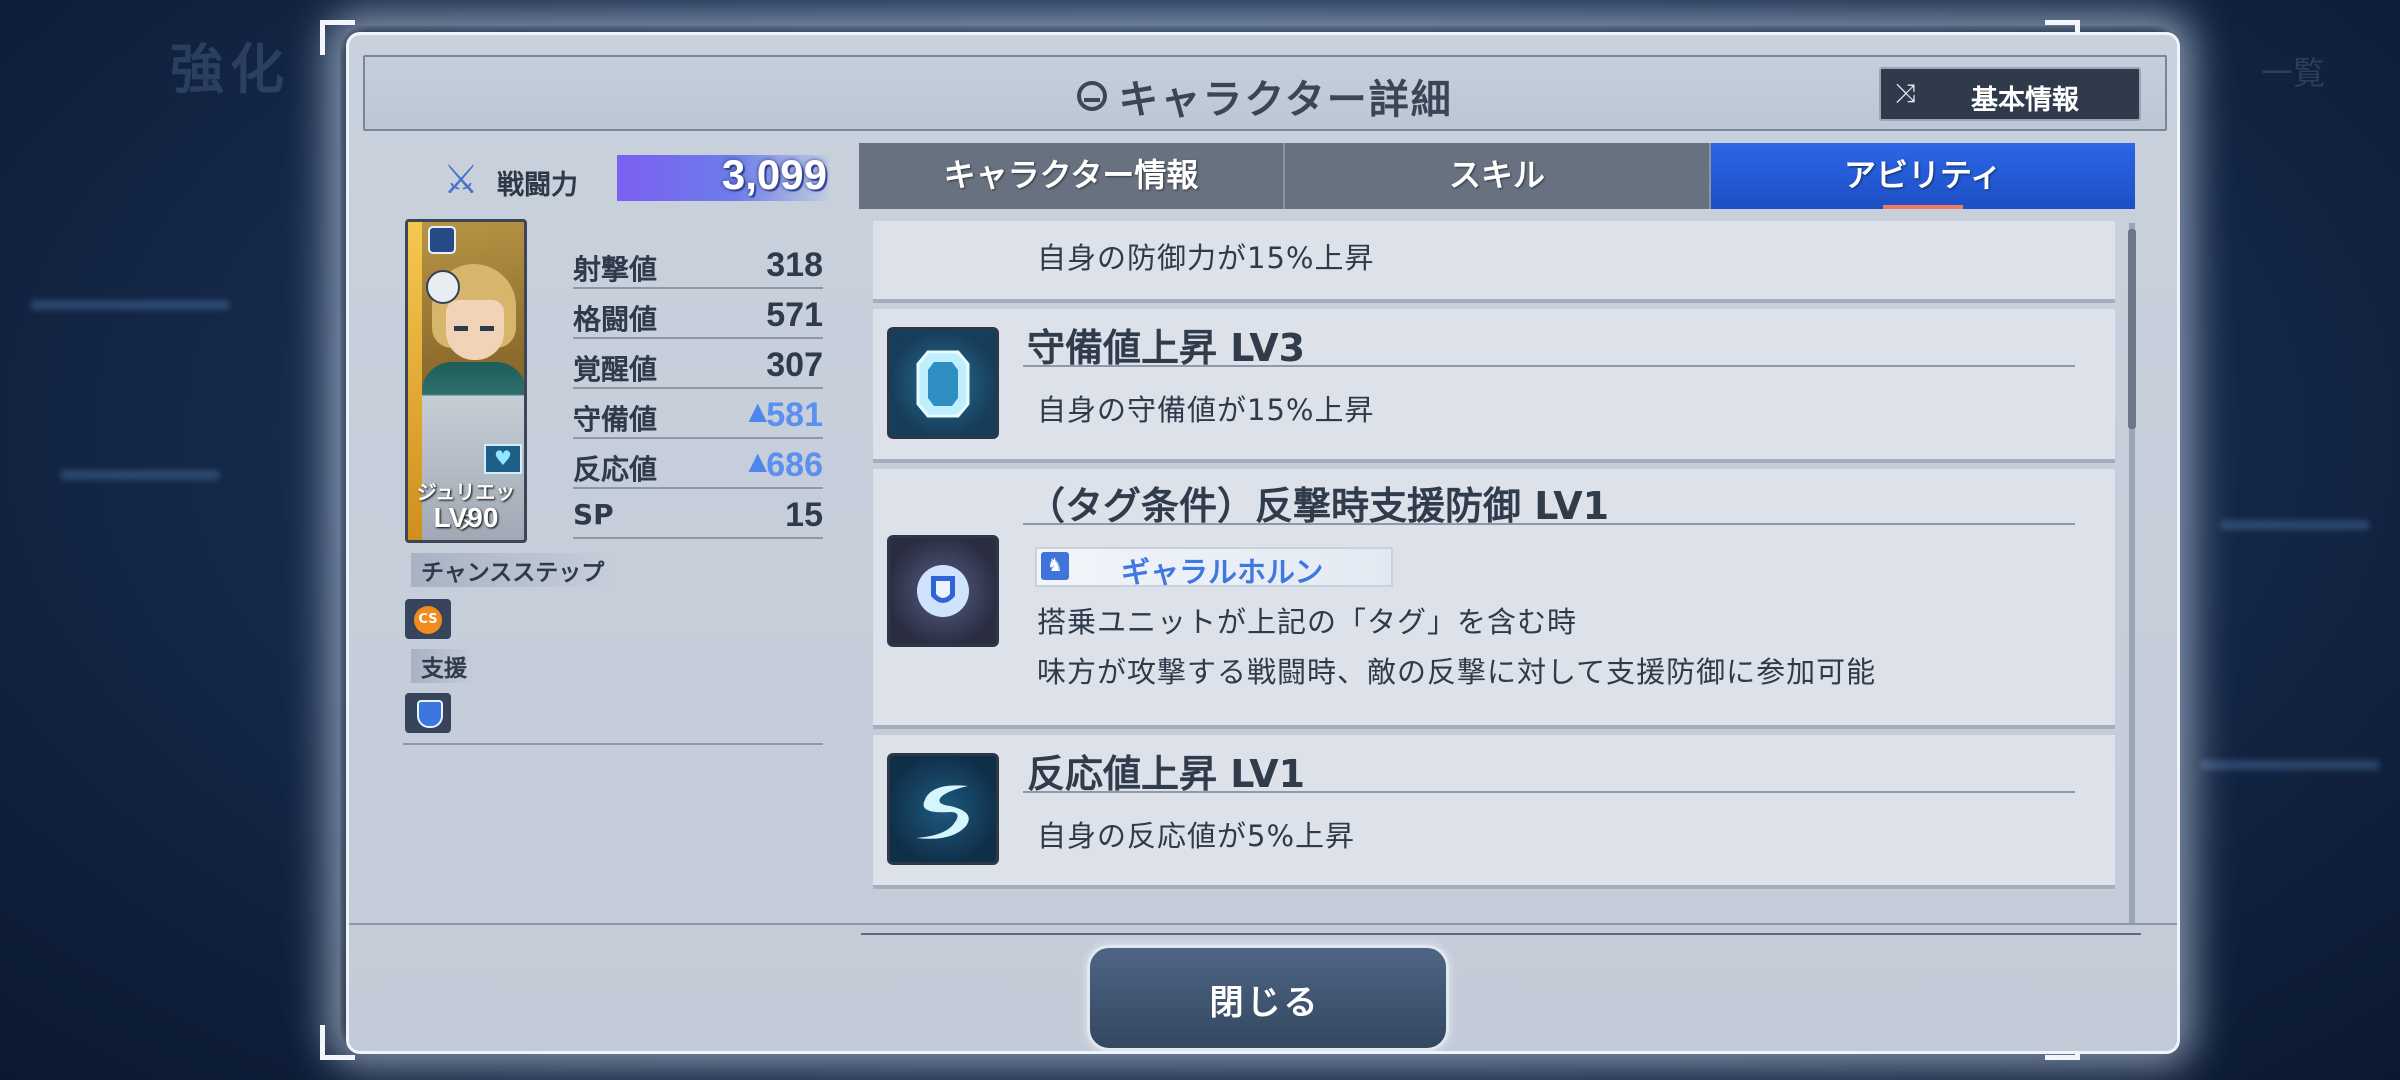 This screenshot has height=1080, width=2400. Describe the element at coordinates (698, 265) in the screenshot. I see `stat-row: 射撃値 318` at that location.